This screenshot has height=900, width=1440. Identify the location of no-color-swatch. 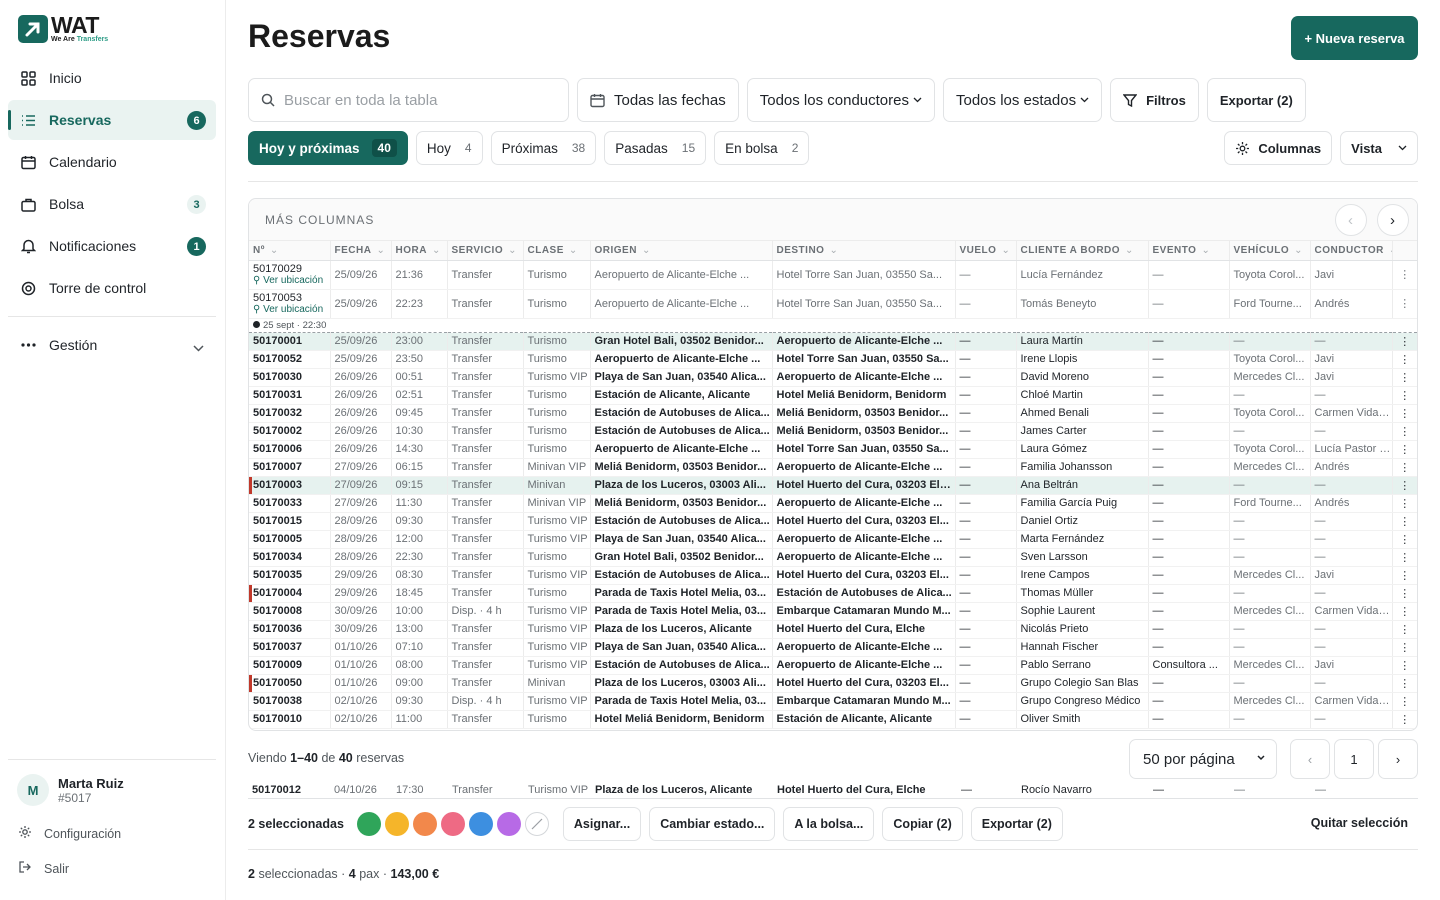
(536, 824).